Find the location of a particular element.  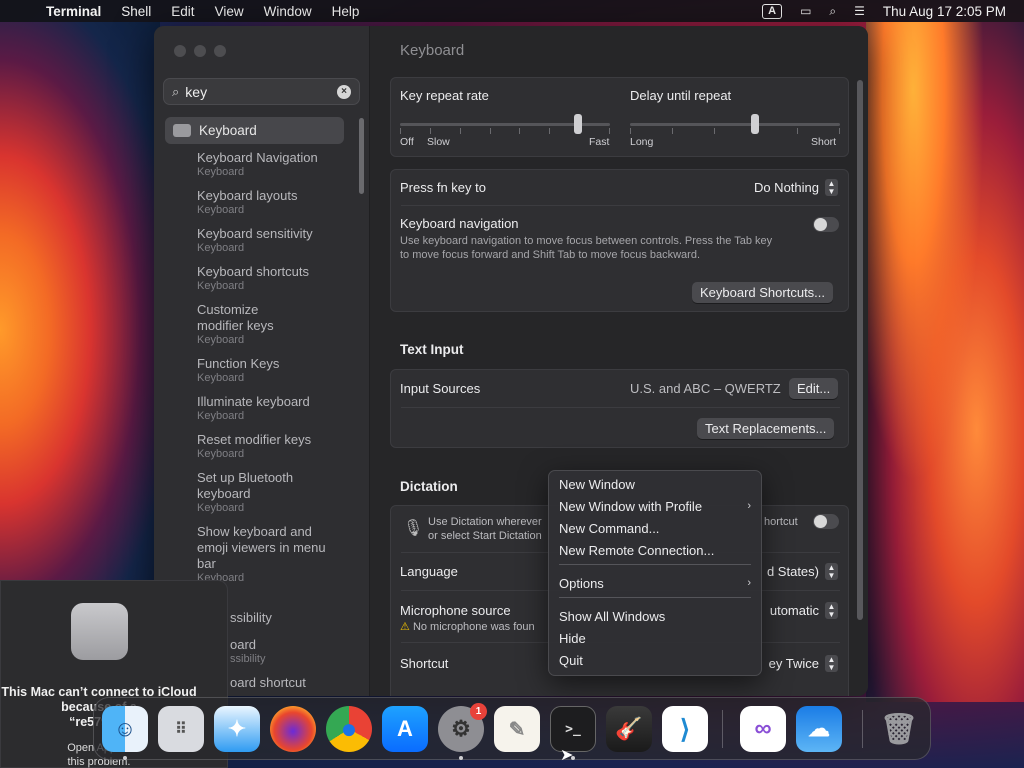

input-source-icon: A is located at coordinates (772, 11).